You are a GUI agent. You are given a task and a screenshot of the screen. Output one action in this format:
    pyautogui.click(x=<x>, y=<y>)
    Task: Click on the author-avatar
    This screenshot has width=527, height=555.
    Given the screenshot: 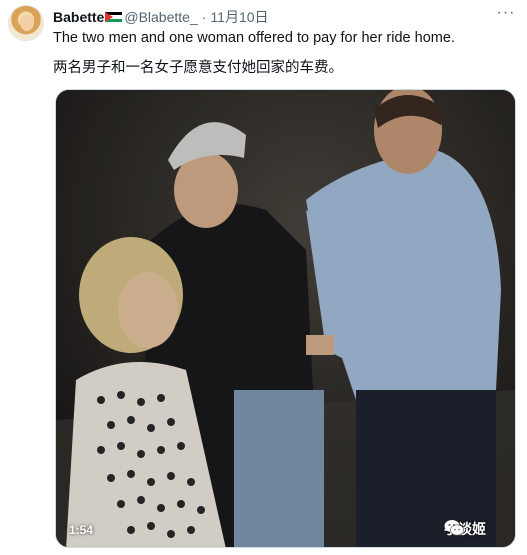 What is the action you would take?
    pyautogui.click(x=26, y=23)
    